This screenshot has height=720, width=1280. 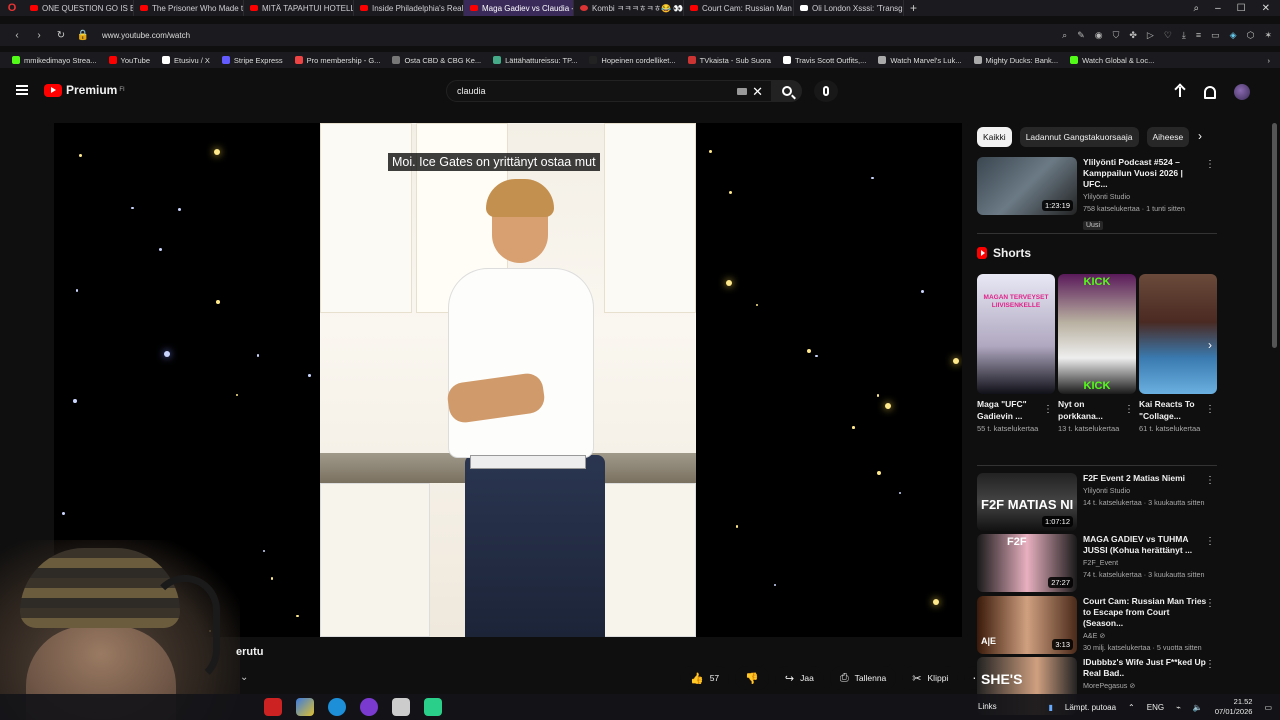 I want to click on search-button, so click(x=787, y=91).